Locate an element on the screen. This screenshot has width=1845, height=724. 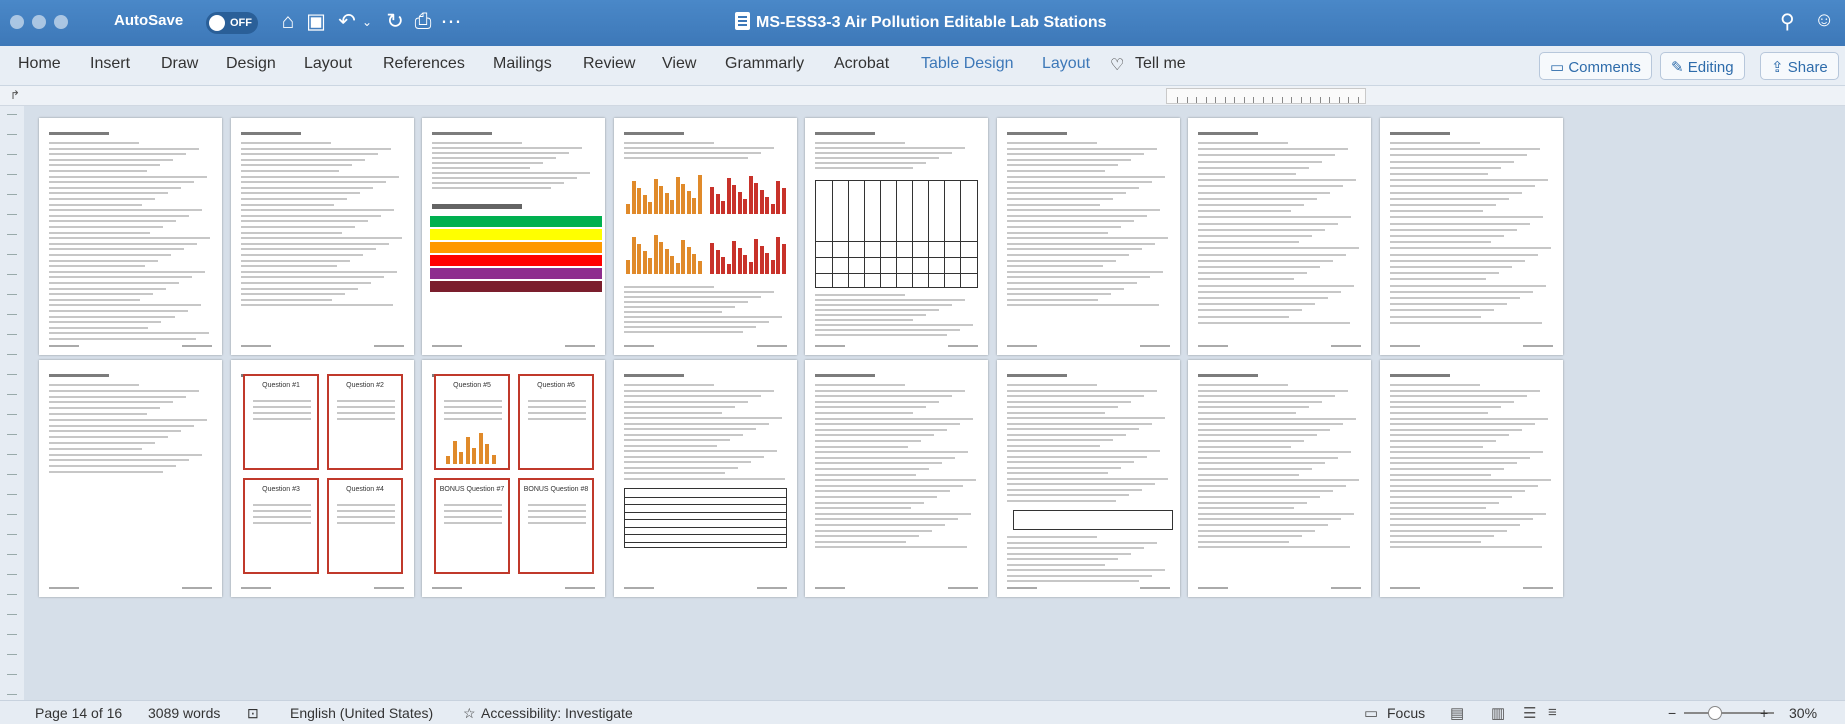
vertical-ruler is located at coordinates (12, 403).